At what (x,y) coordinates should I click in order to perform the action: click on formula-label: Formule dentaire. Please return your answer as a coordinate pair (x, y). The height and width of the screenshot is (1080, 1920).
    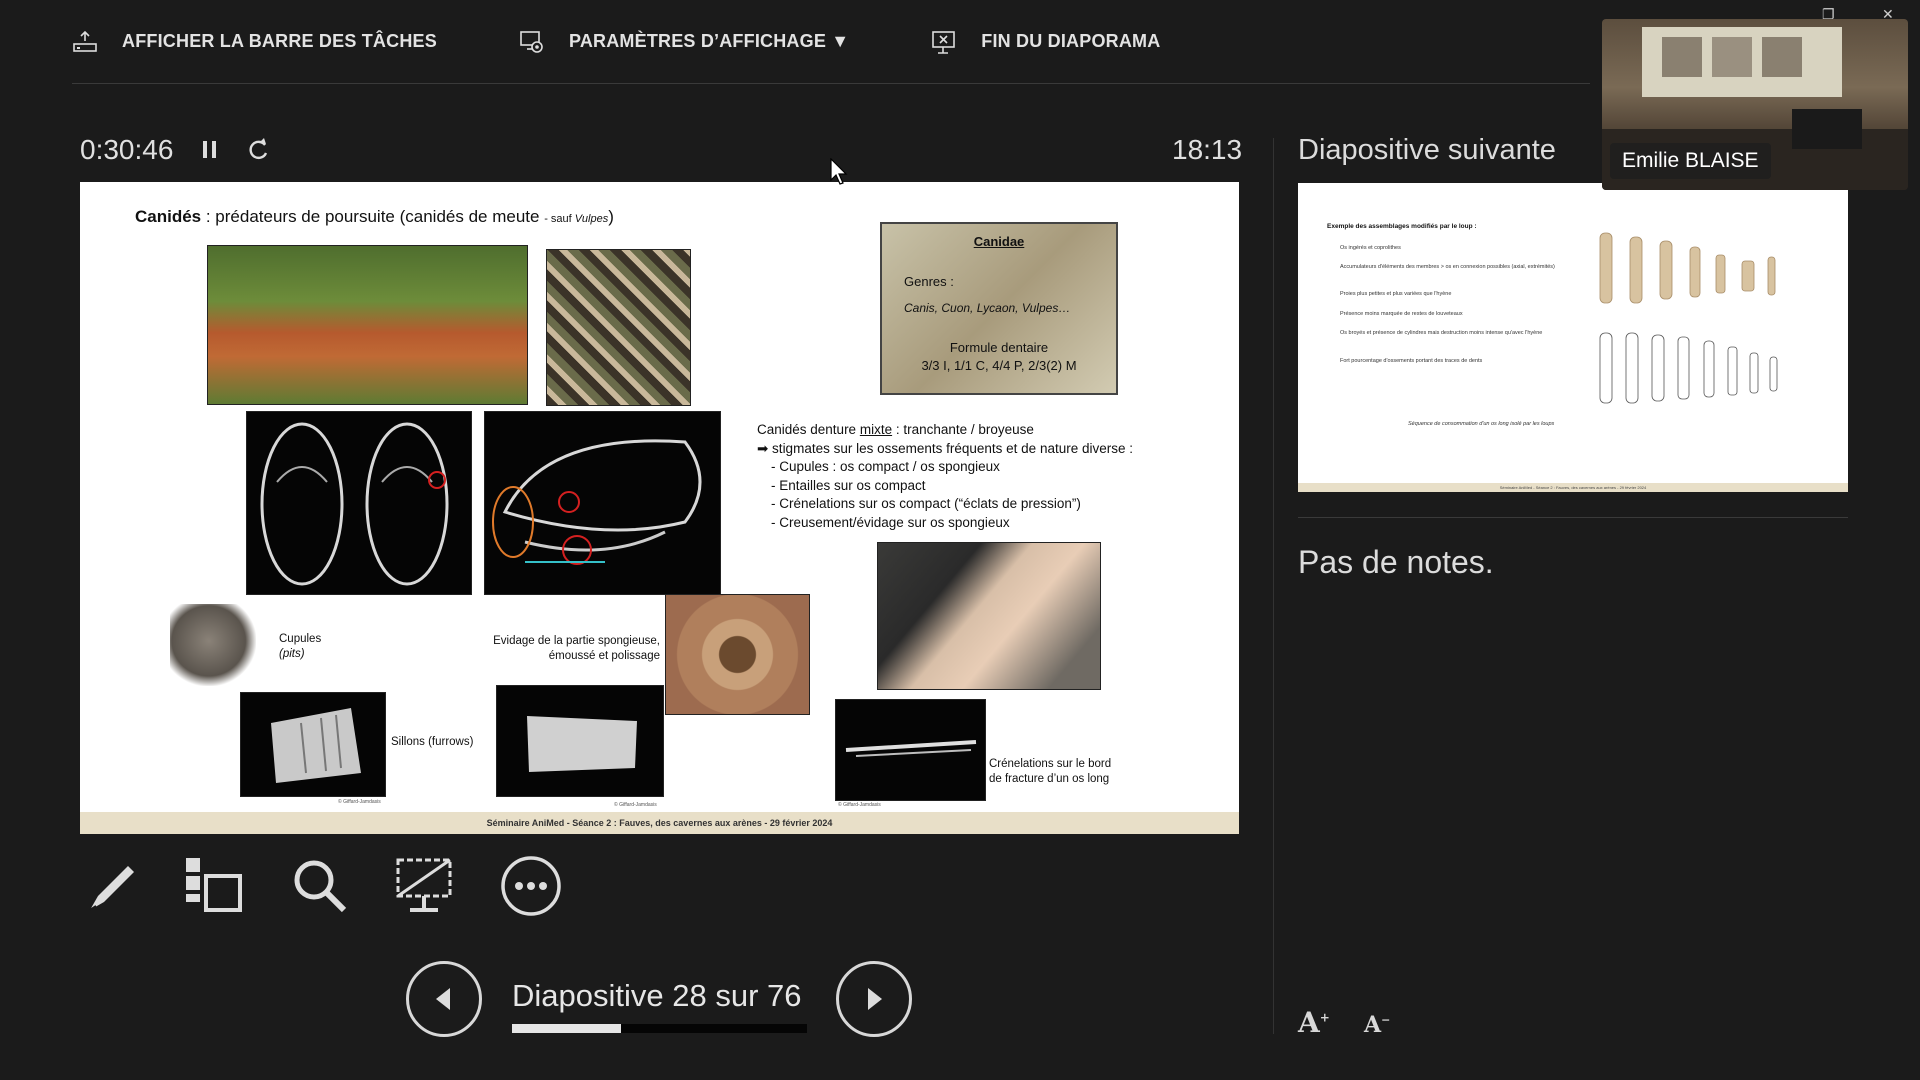
    Looking at the image, I should click on (999, 347).